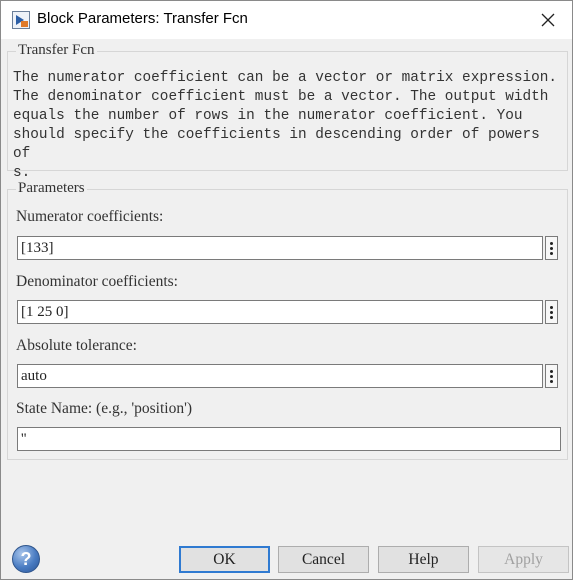 The height and width of the screenshot is (580, 573). I want to click on simulink-block-icon, so click(21, 20).